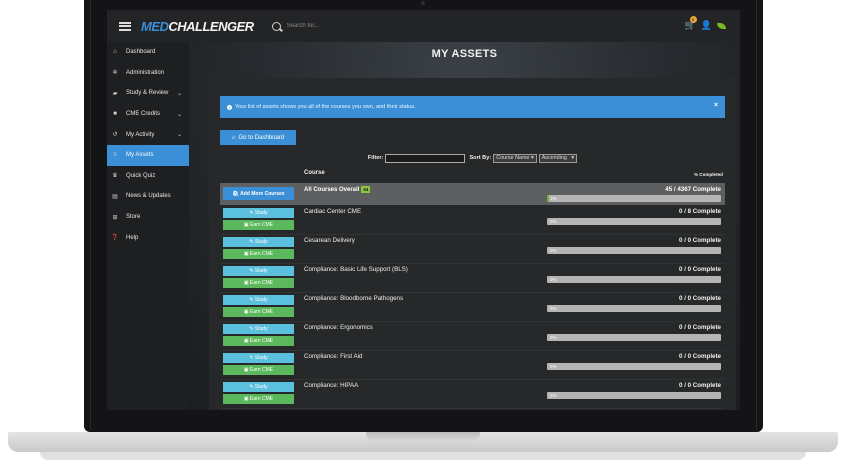 The image size is (846, 473). I want to click on chevron-down-icon: ⌄, so click(179, 93).